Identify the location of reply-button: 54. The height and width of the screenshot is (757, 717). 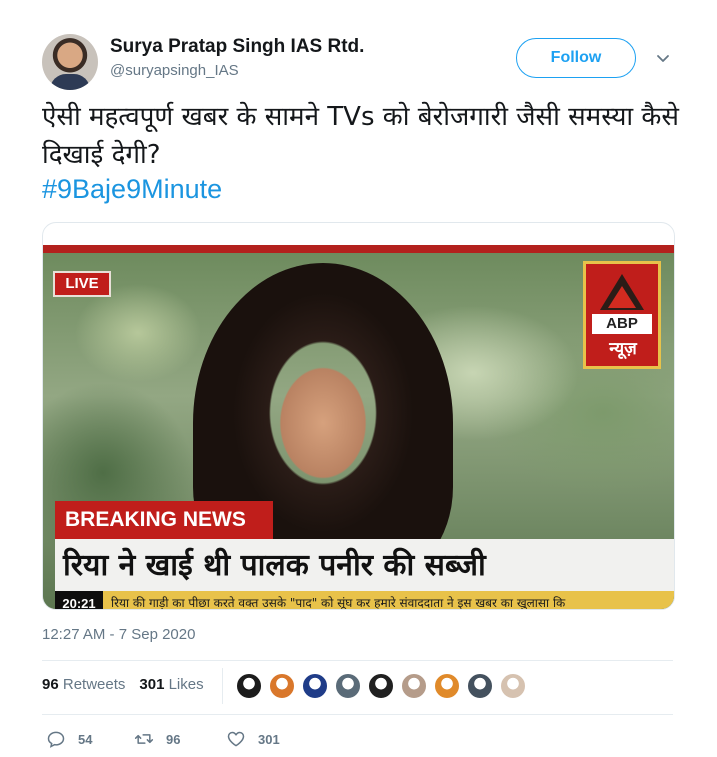
(69, 739).